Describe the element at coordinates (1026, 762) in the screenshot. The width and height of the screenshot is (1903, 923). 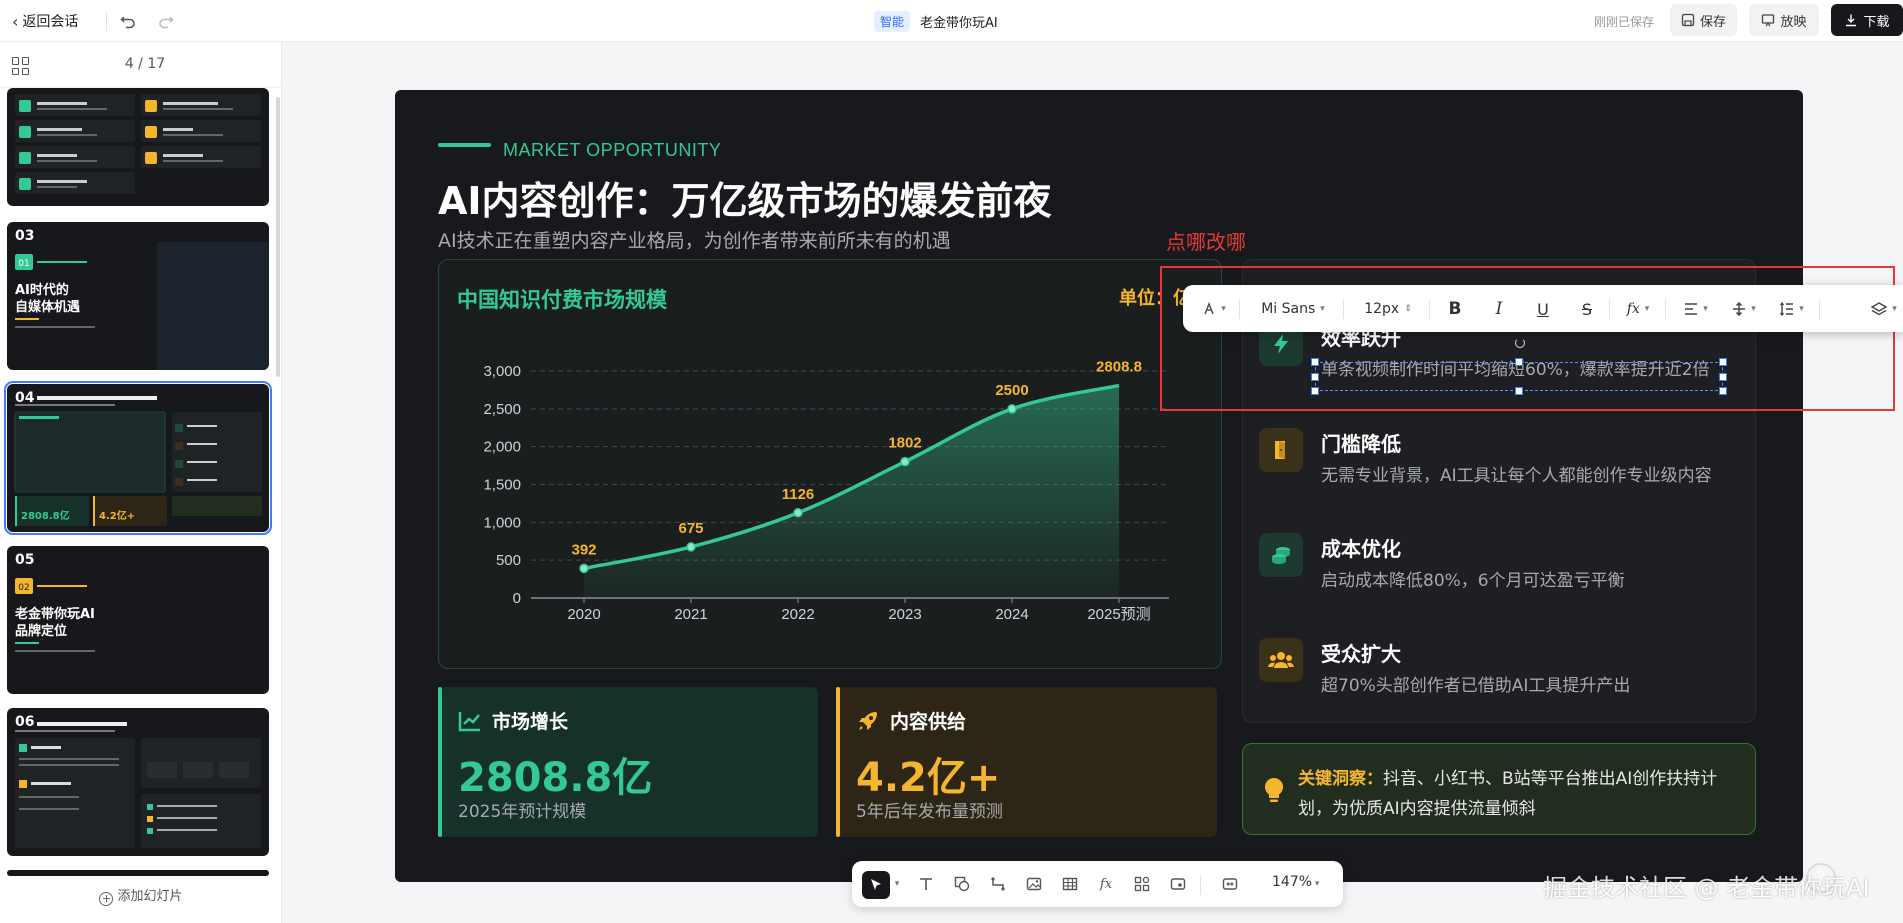
I see `stat-card-content-supply: 内容供给 4.2亿+ 5年后年发布量预测` at that location.